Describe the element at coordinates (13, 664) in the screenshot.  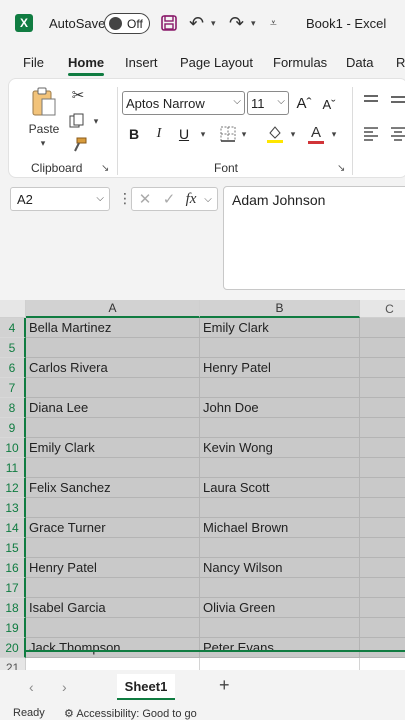
I see `row-header: 21` at that location.